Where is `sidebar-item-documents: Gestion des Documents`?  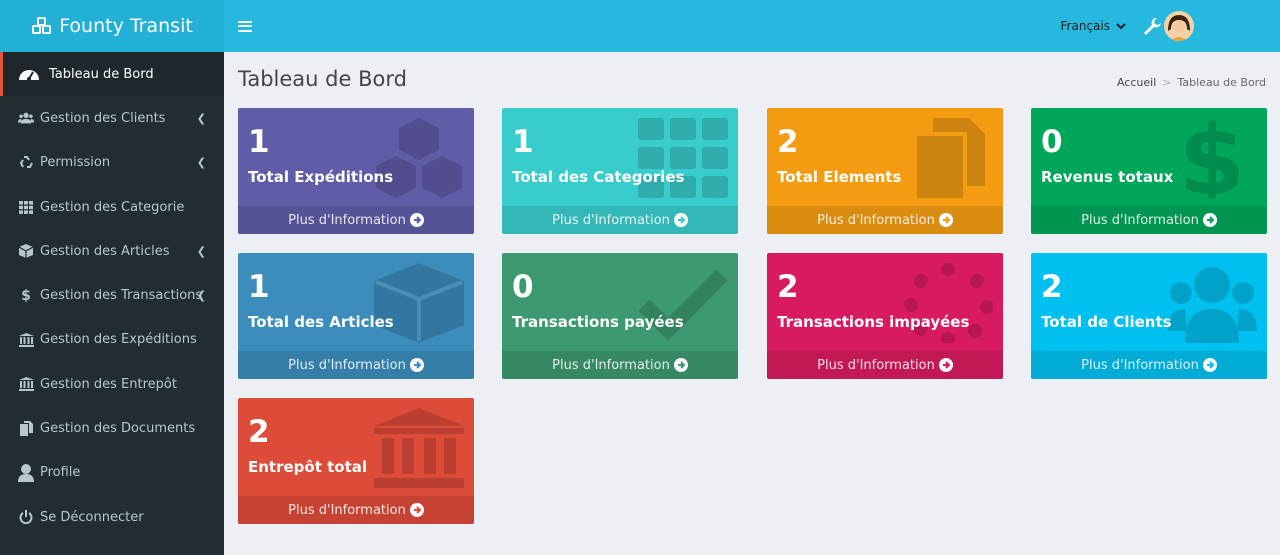 sidebar-item-documents: Gestion des Documents is located at coordinates (112, 428).